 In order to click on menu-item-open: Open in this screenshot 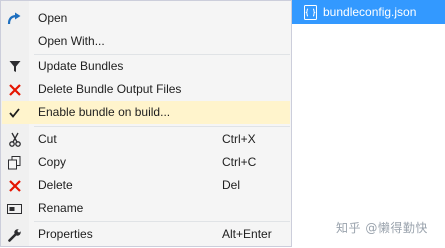, I will do `click(146, 18)`.